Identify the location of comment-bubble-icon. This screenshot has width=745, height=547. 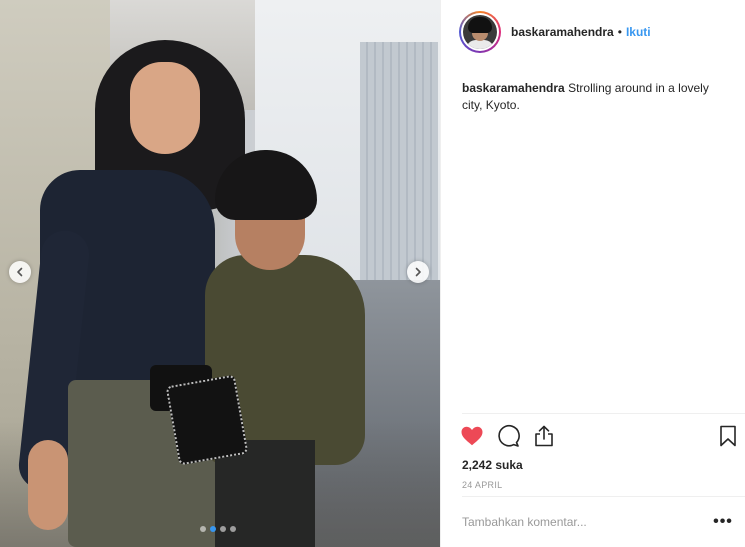
(509, 435).